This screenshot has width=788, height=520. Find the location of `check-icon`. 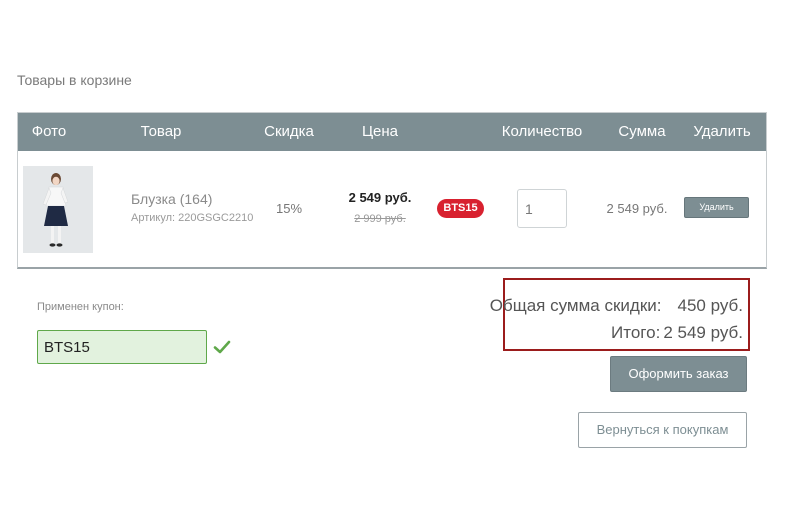

check-icon is located at coordinates (222, 347).